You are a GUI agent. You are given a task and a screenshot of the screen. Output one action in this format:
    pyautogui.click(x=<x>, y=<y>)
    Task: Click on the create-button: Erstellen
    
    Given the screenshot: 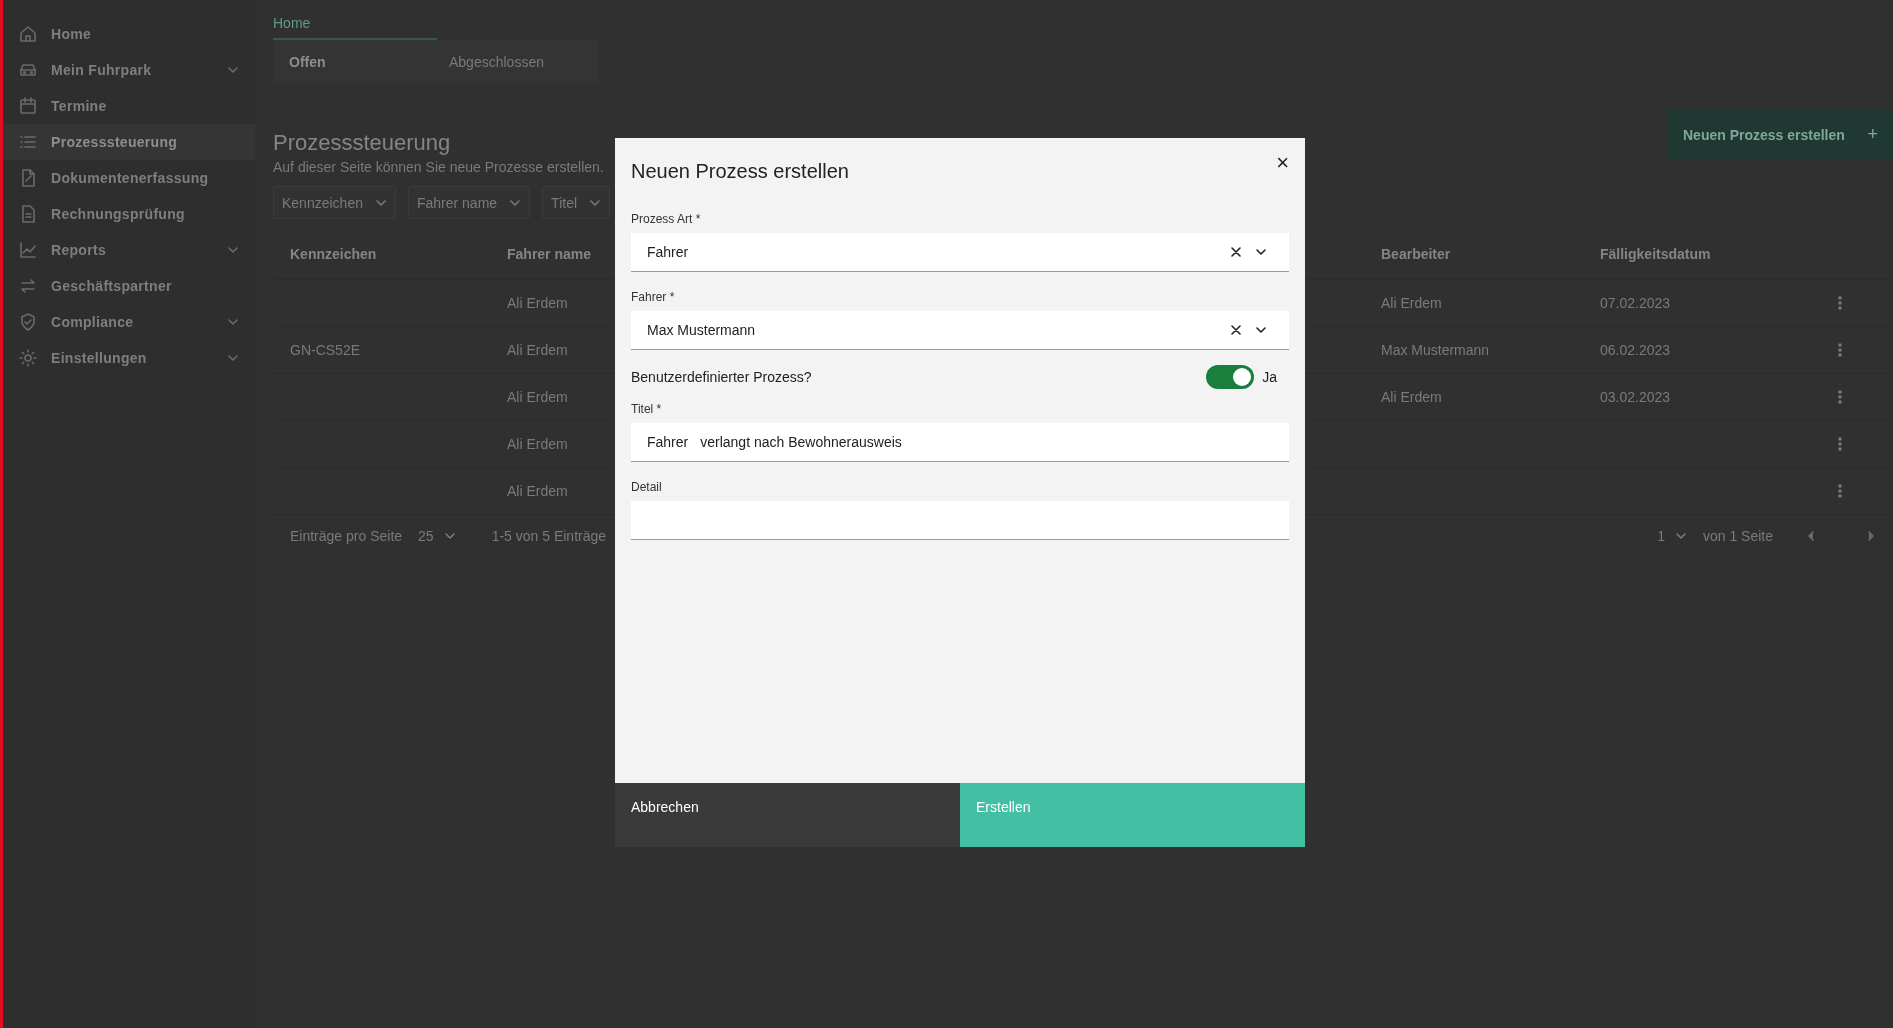 What is the action you would take?
    pyautogui.click(x=1132, y=815)
    